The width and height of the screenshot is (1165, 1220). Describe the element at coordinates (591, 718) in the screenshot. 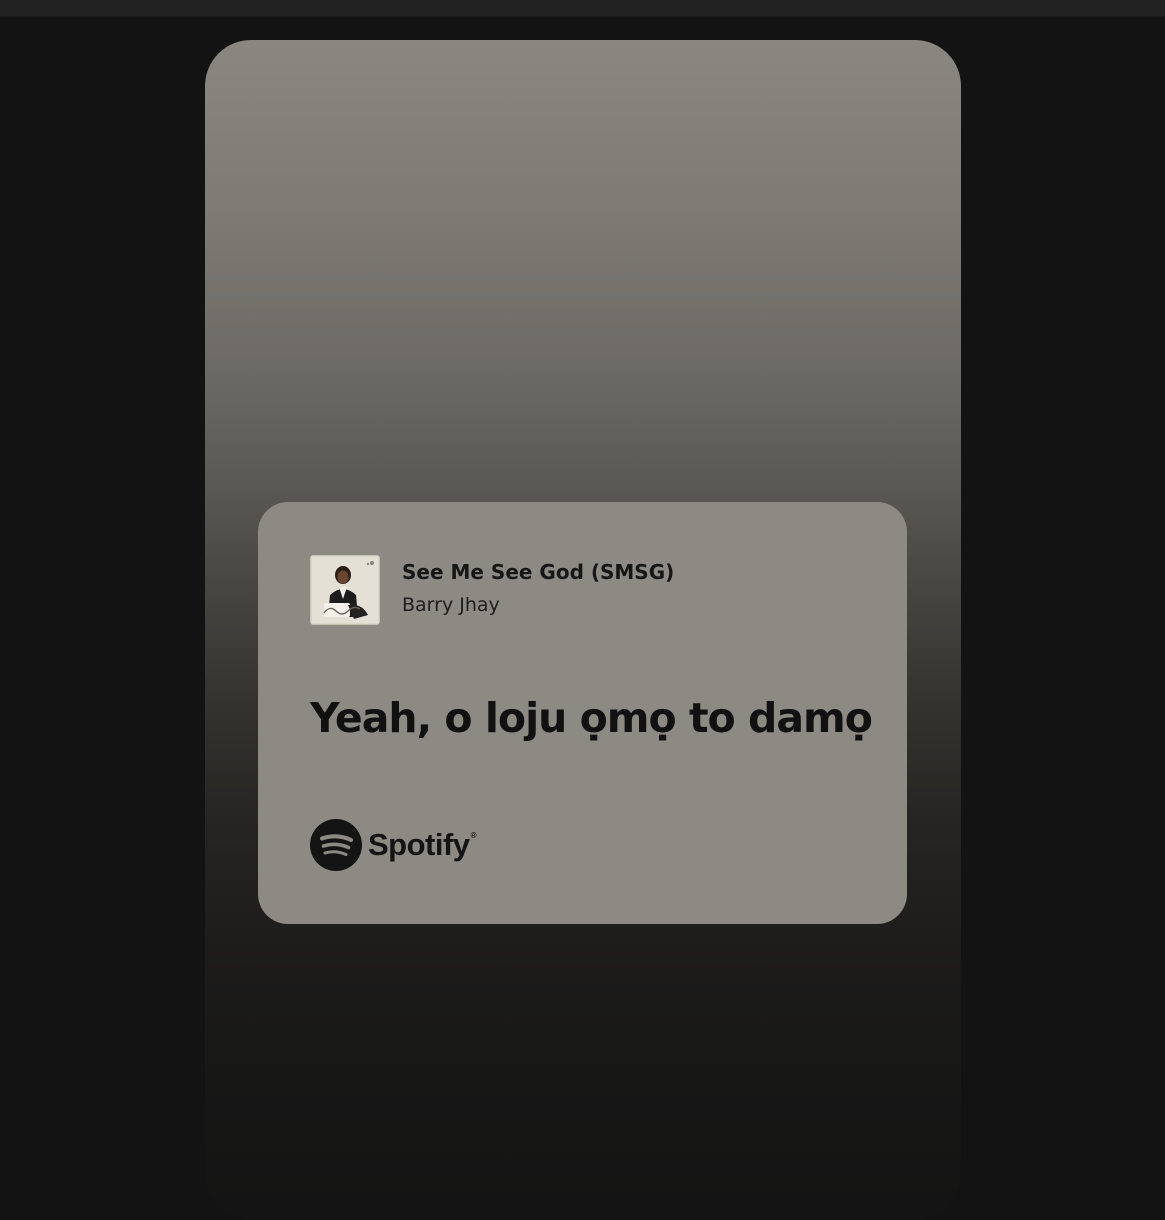

I see `lyric-line: Yeah, o loju ọmọ to damọ` at that location.